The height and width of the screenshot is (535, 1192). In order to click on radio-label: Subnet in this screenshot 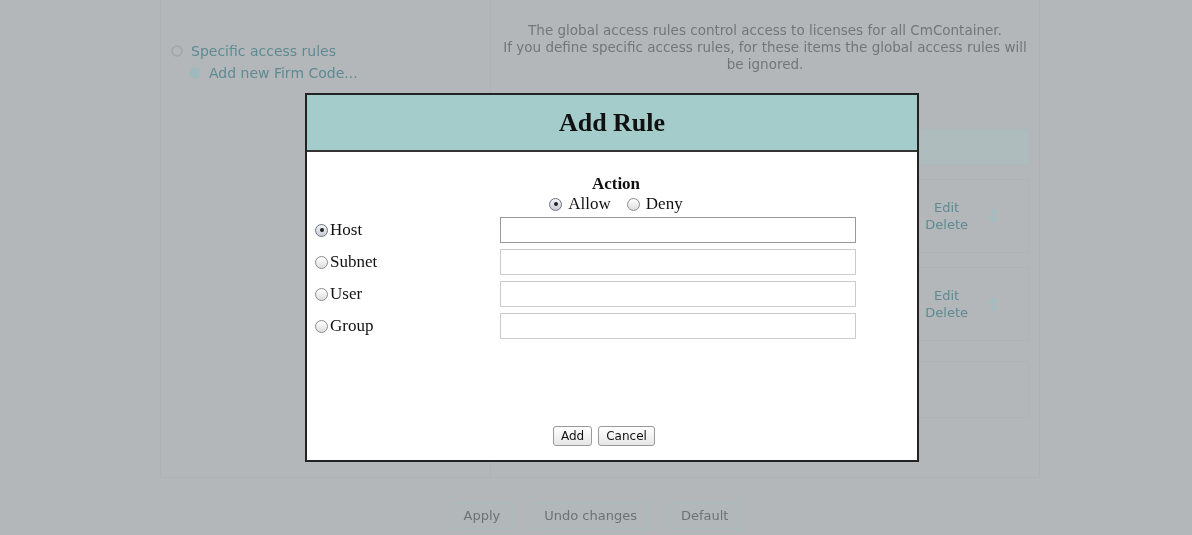, I will do `click(354, 262)`.